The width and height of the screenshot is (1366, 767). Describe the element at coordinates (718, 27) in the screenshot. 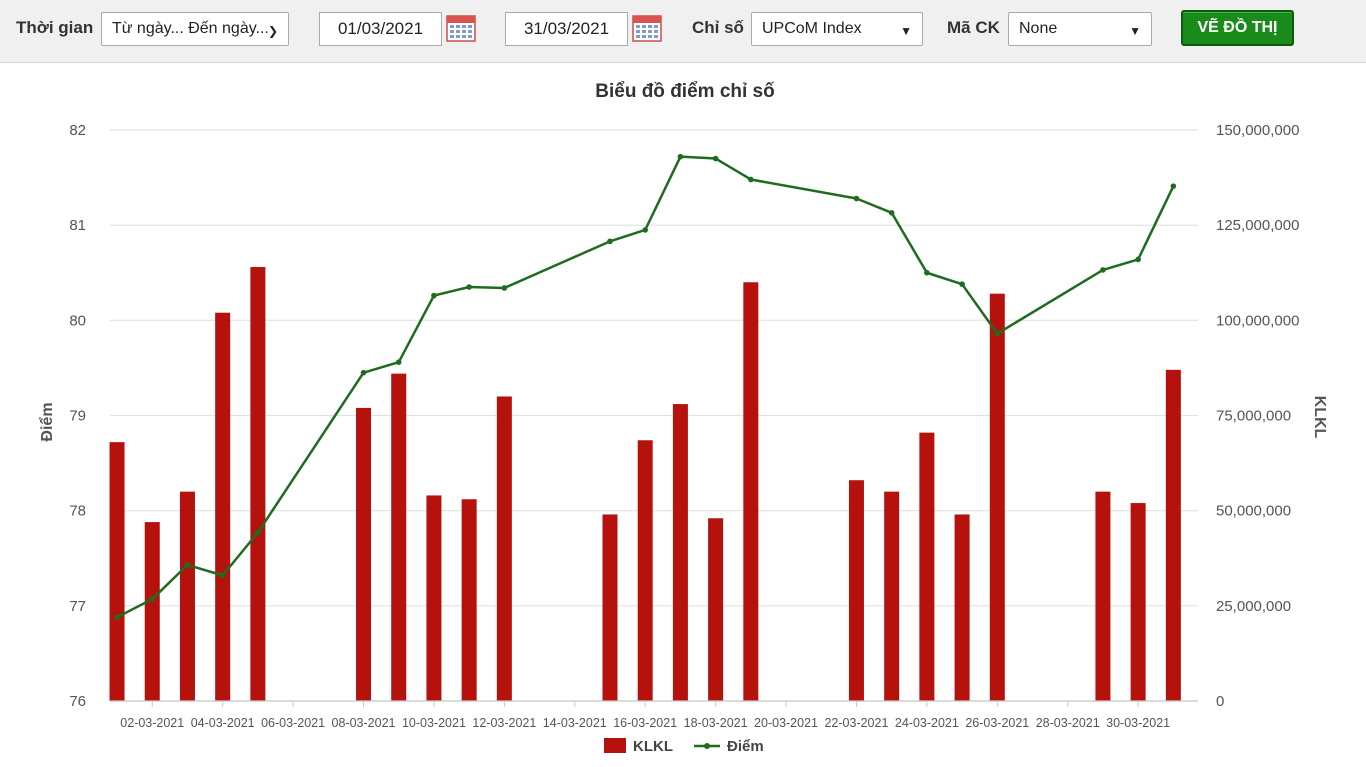

I see `index-label: Chỉ số` at that location.